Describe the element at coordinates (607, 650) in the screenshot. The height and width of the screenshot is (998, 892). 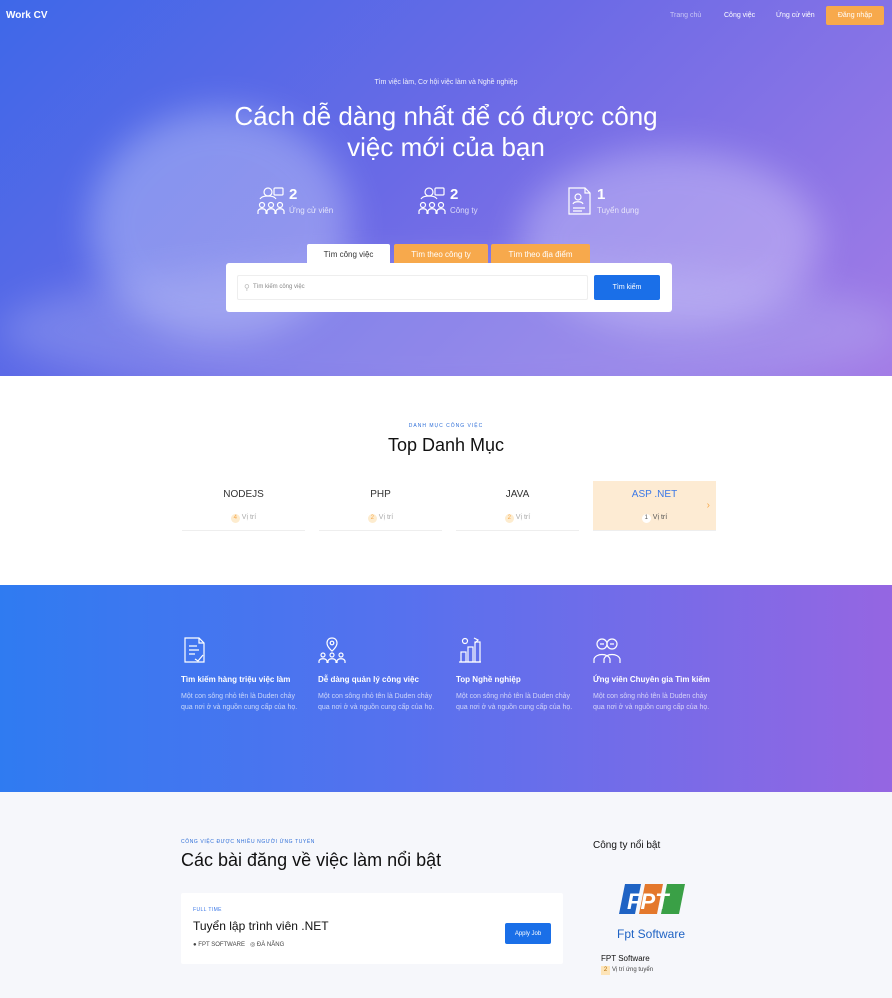
I see `expert-icon` at that location.